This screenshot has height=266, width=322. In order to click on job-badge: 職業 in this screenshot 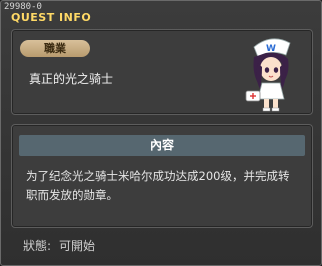, I will do `click(55, 48)`.